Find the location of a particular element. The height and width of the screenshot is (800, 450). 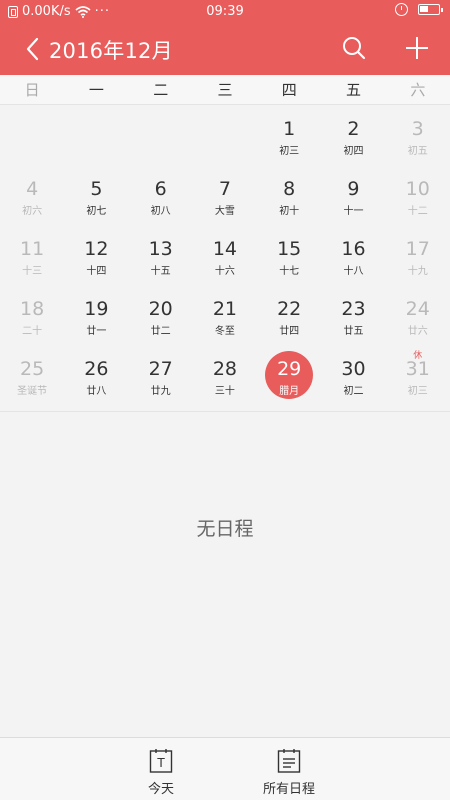

calendar-day-cell: 19 廿一 is located at coordinates (96, 316).